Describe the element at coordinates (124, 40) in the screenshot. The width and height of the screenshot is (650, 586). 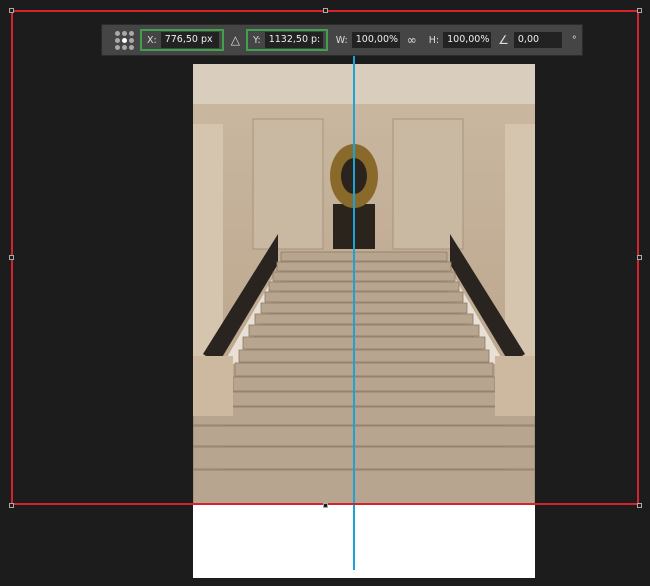
I see `reference-point-icon` at that location.